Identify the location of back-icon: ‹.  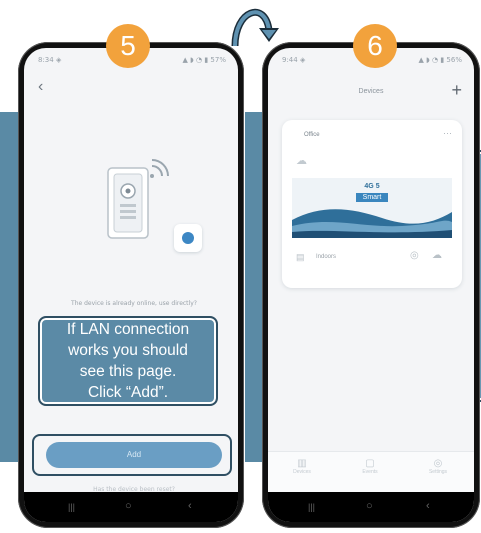
(40, 87).